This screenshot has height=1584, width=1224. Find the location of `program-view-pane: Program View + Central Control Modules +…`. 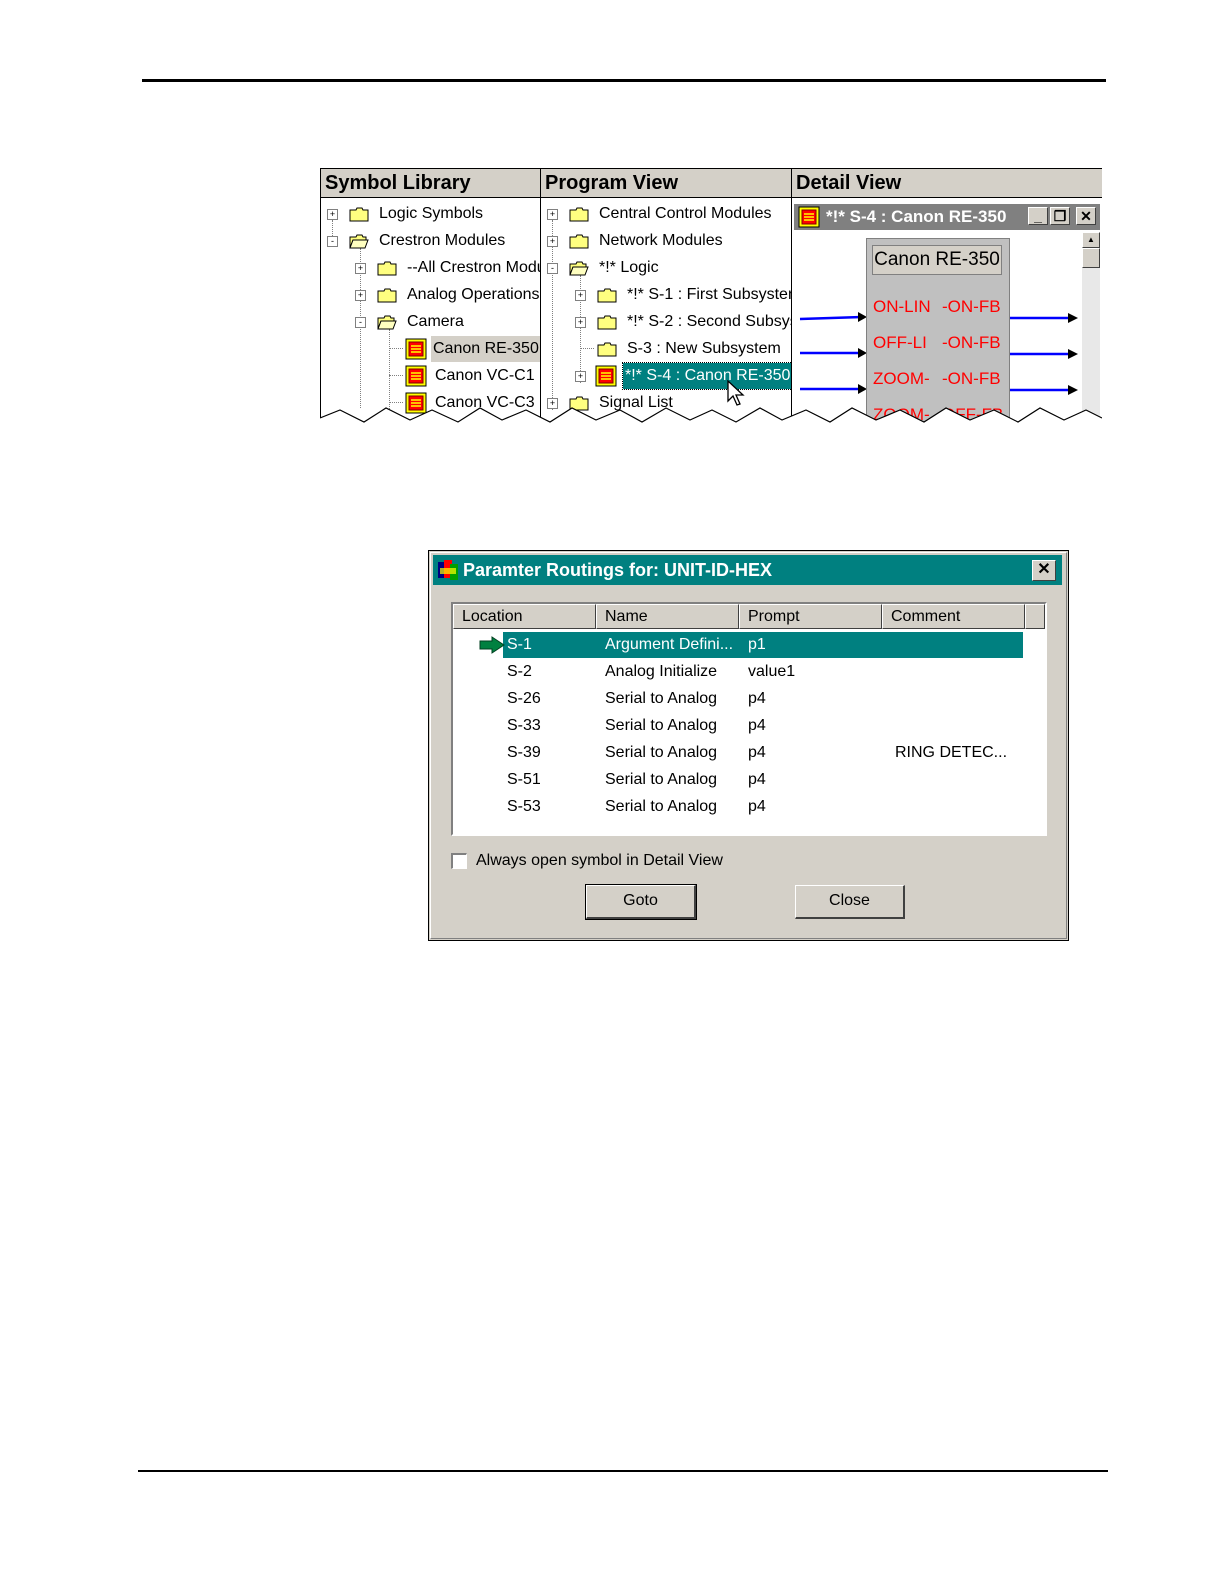

program-view-pane: Program View + Central Control Modules +… is located at coordinates (670, 300).